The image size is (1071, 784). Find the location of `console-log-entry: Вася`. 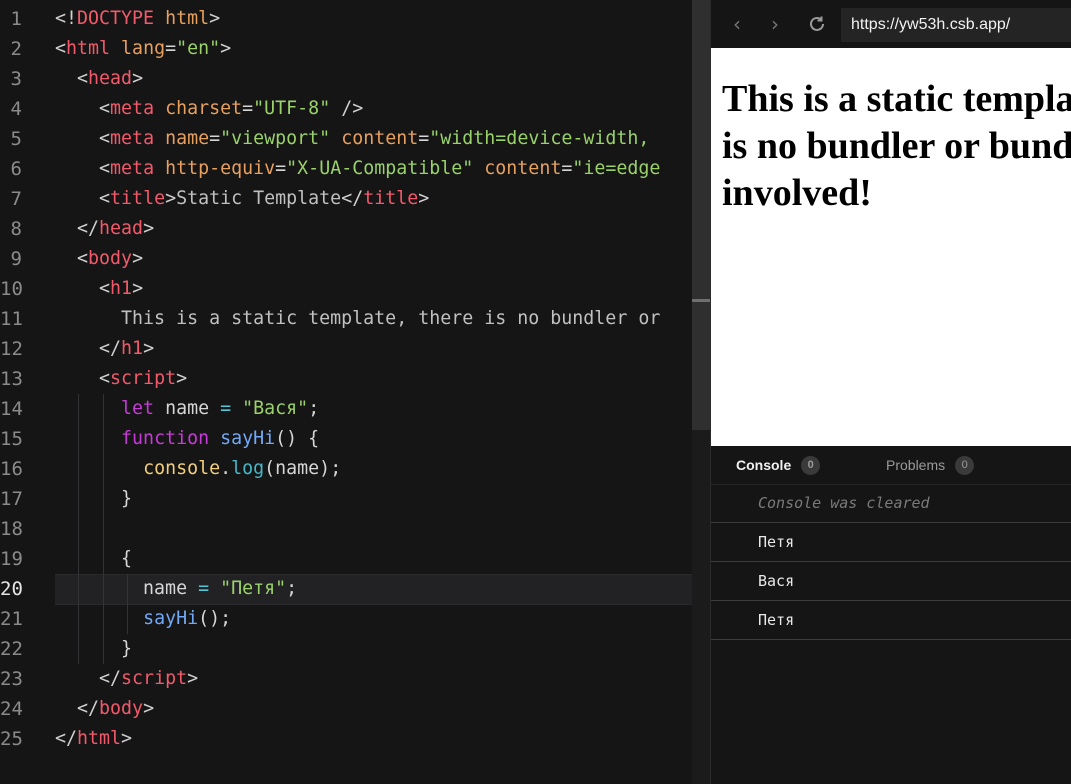

console-log-entry: Вася is located at coordinates (891, 581).